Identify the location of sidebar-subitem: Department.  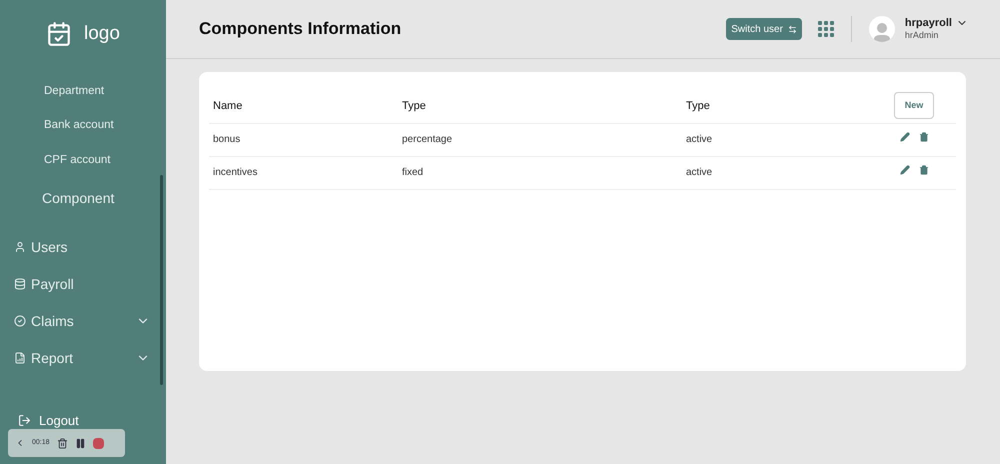
(74, 91).